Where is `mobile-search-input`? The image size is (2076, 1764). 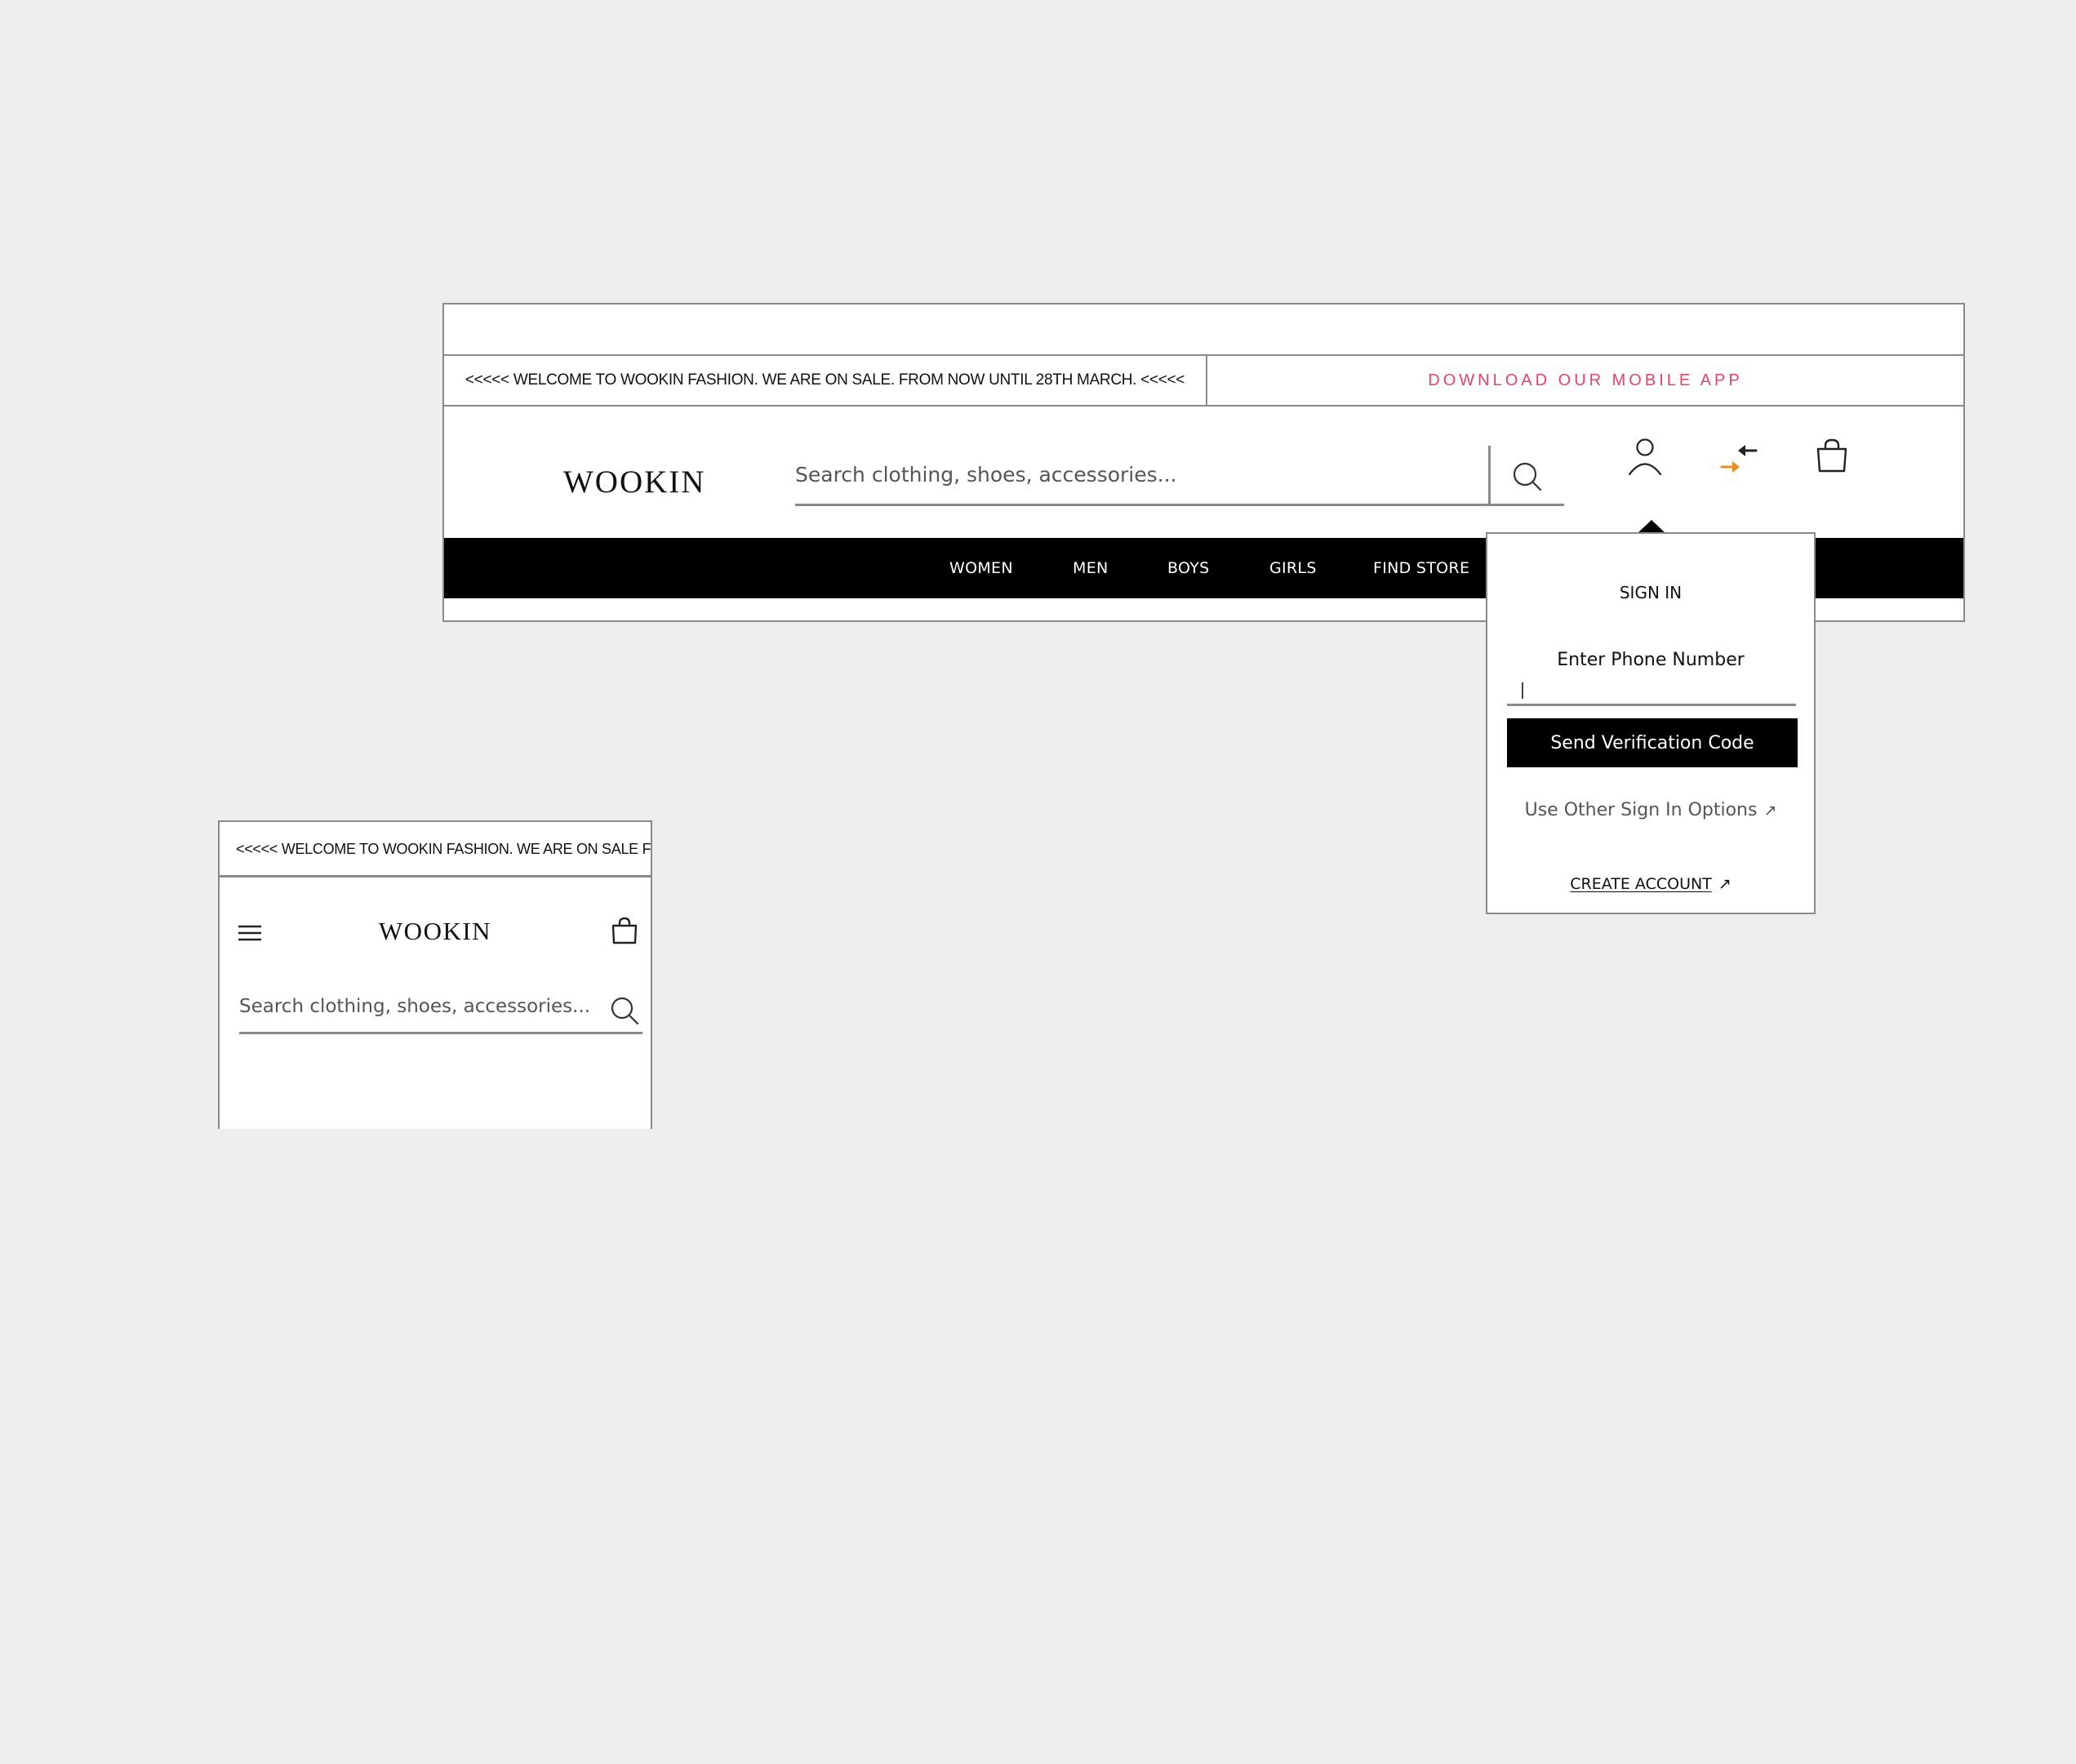 mobile-search-input is located at coordinates (440, 1007).